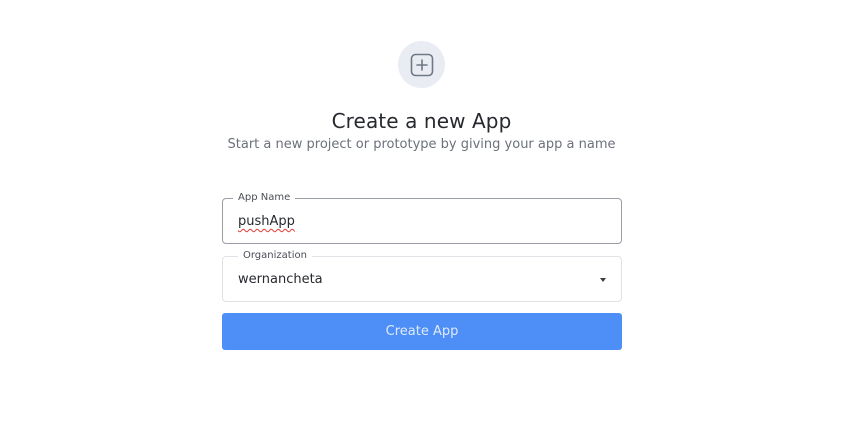 Image resolution: width=850 pixels, height=436 pixels. I want to click on organization-label: Organization, so click(275, 256).